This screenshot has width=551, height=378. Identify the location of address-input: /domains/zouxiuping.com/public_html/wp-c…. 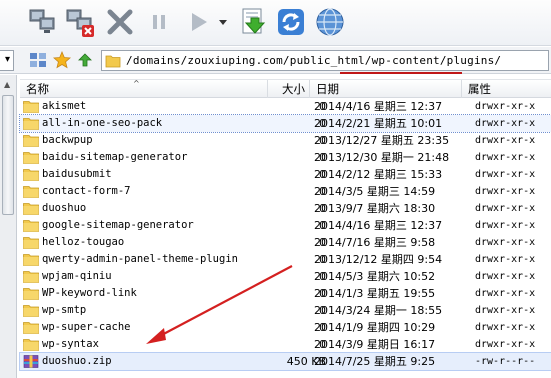
(325, 60).